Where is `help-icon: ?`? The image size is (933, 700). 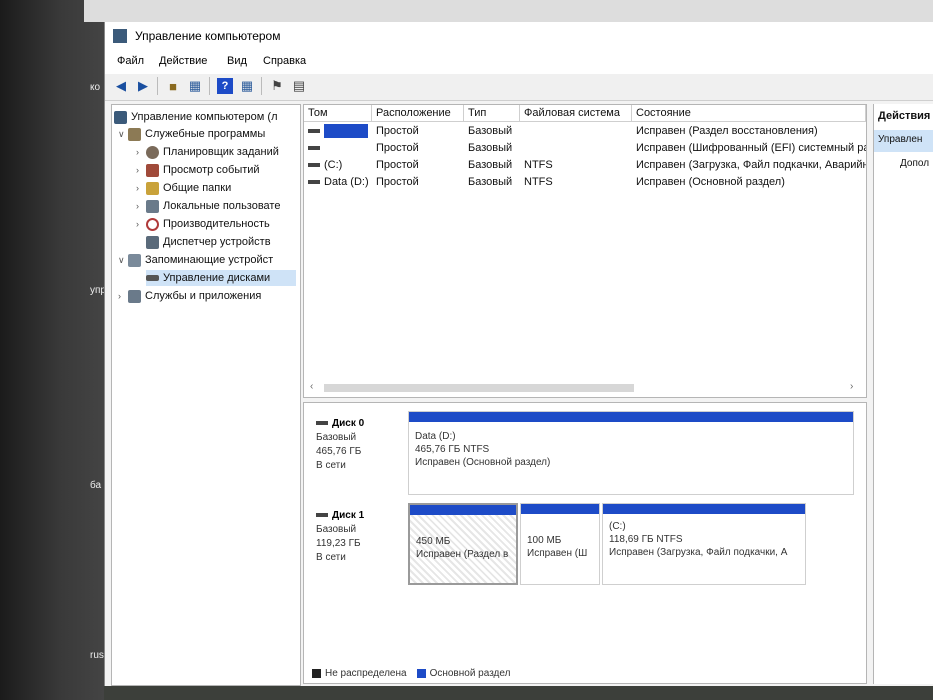
help-icon: ? is located at coordinates (225, 86).